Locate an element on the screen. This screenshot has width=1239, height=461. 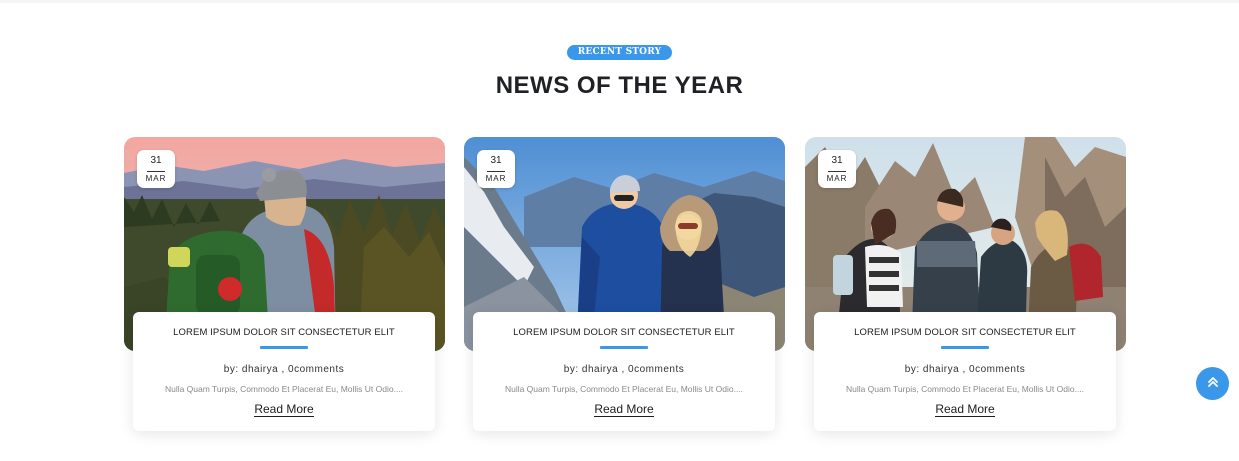
section-title: NEWS OF THE YEAR is located at coordinates (619, 85).